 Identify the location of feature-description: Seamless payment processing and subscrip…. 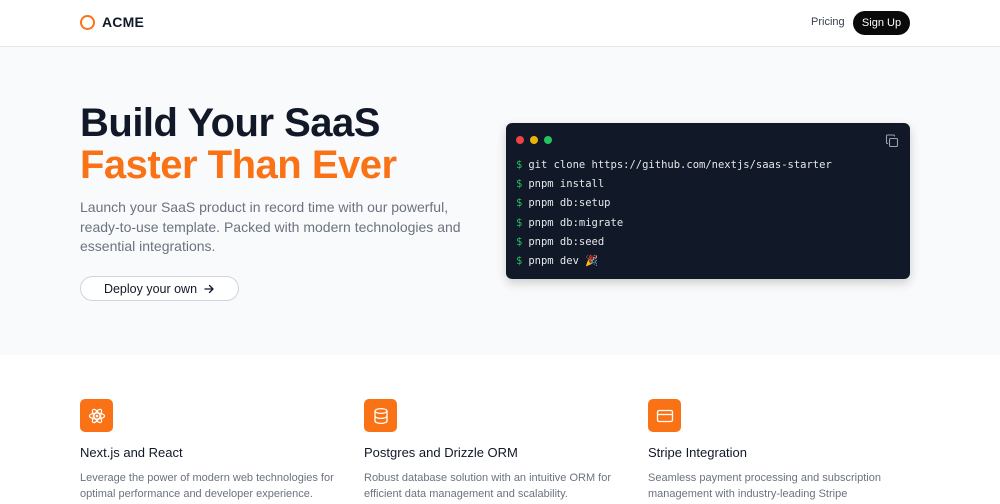
(764, 486).